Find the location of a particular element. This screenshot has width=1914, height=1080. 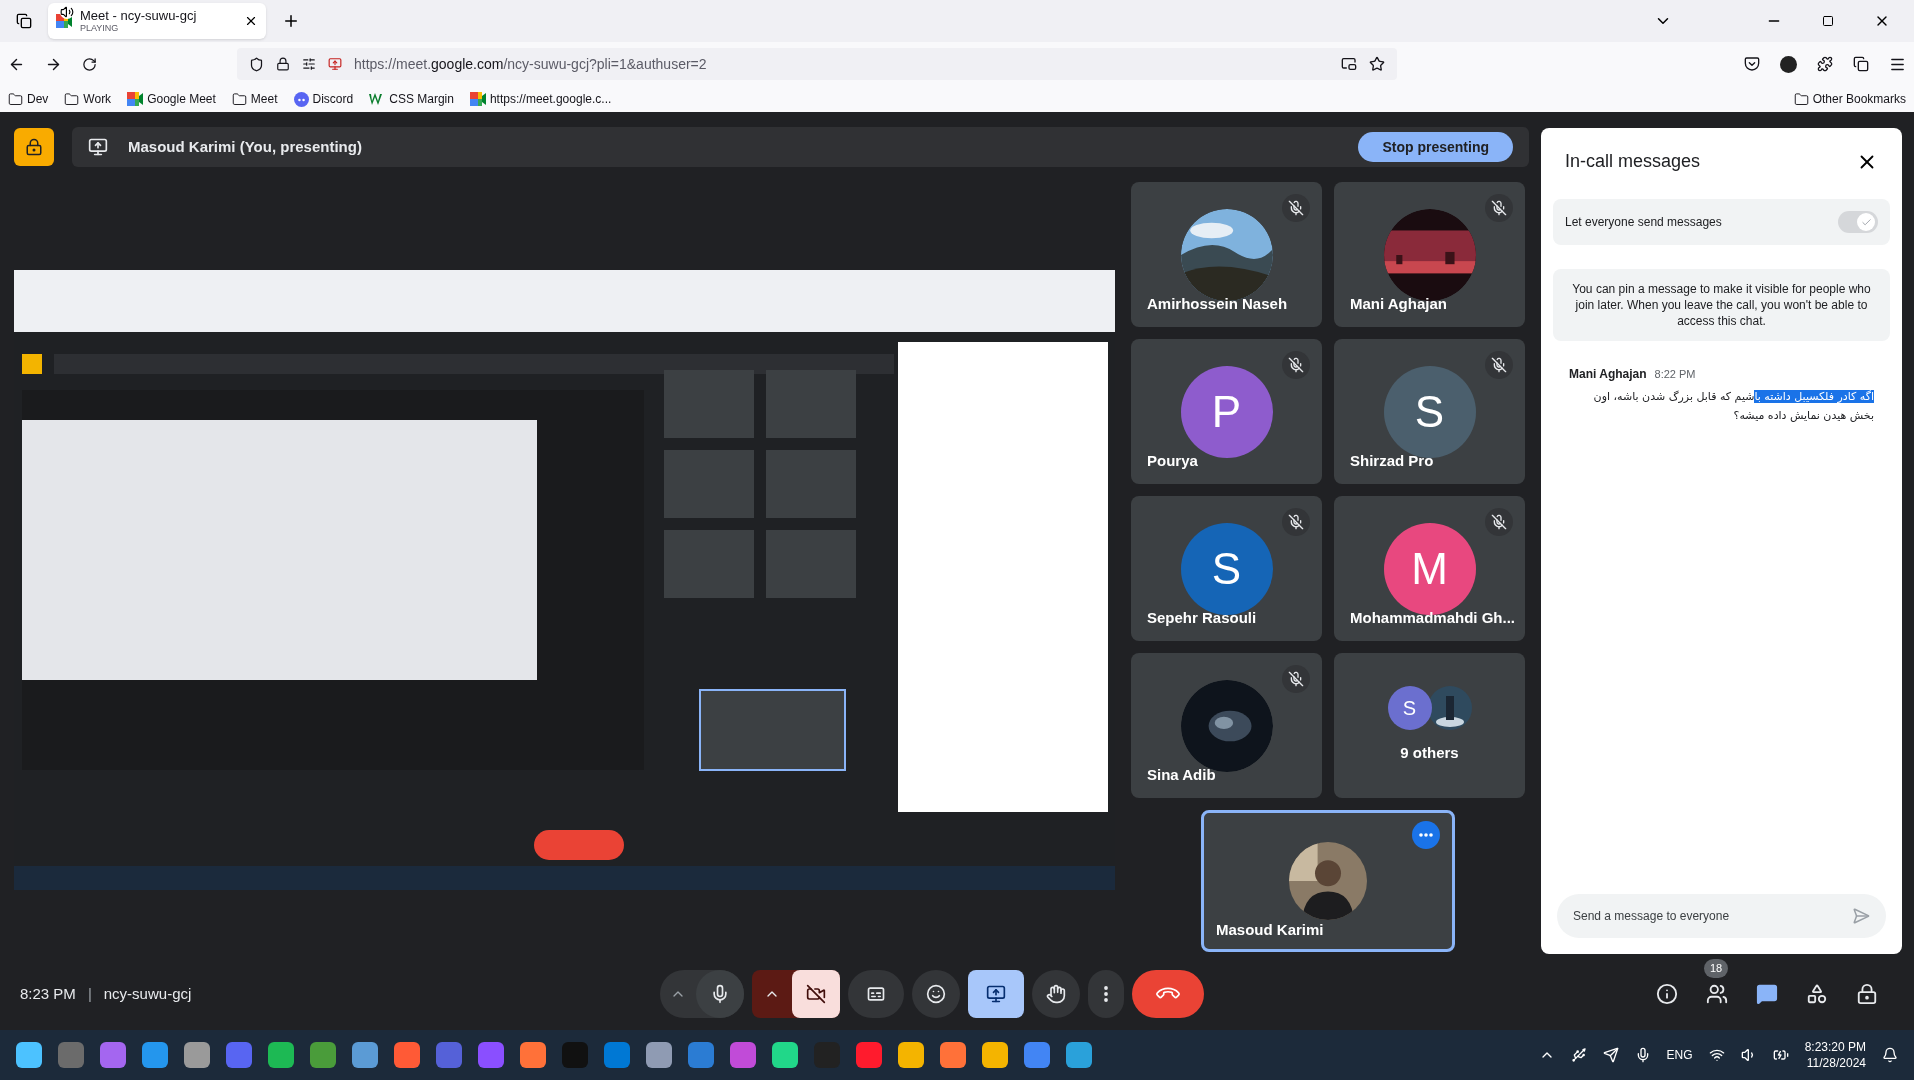

captions-button is located at coordinates (876, 994).